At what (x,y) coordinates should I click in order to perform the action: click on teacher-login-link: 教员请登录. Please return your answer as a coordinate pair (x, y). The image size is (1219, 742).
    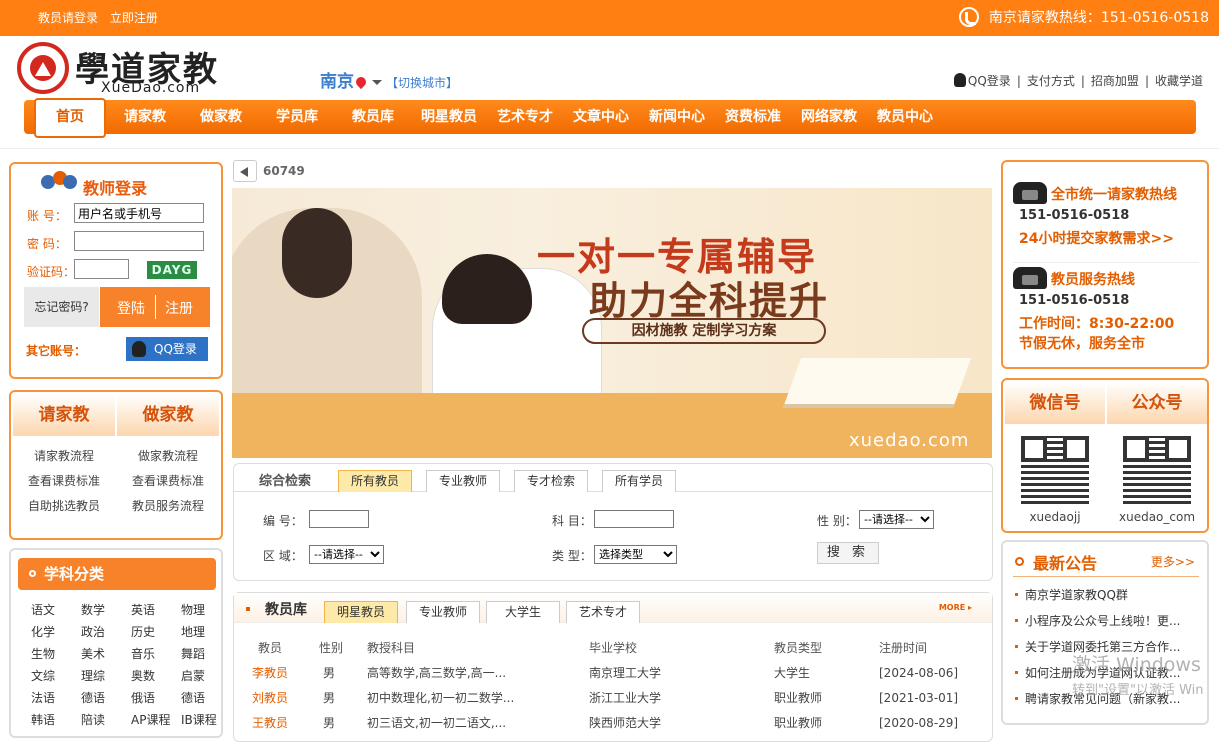
    Looking at the image, I should click on (68, 18).